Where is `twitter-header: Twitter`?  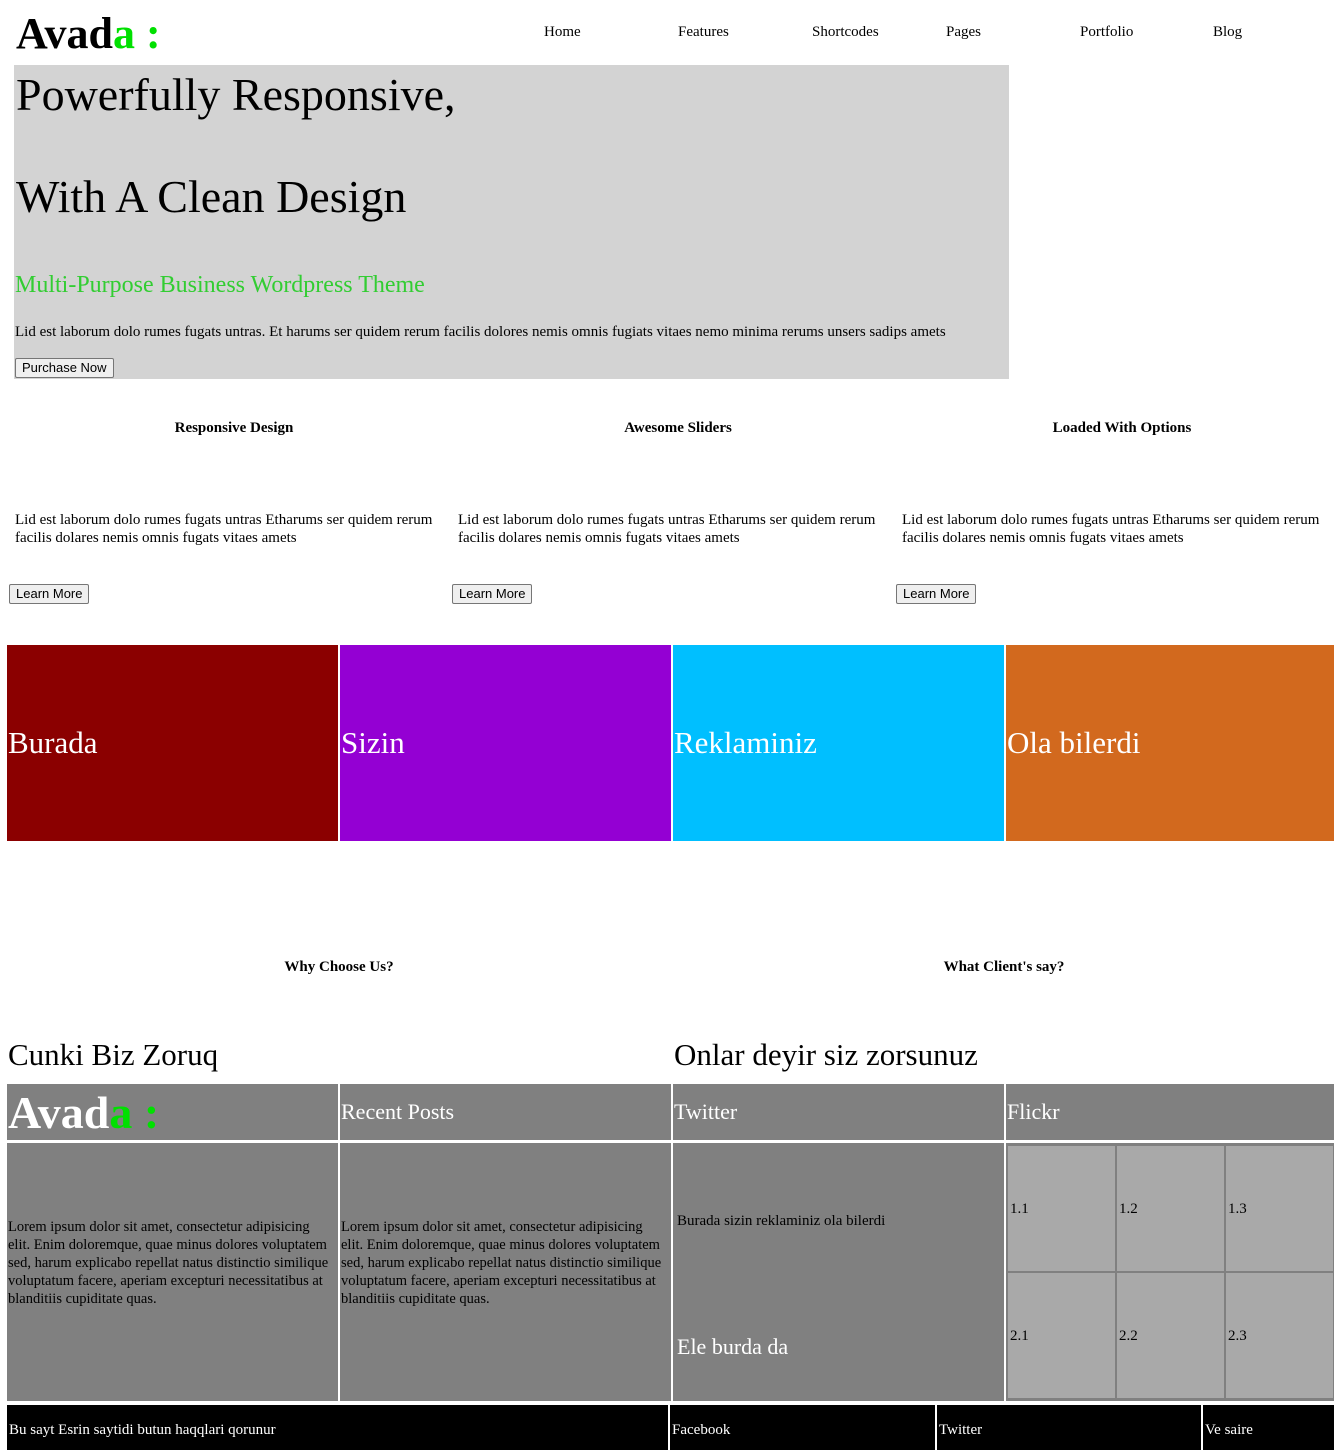 twitter-header: Twitter is located at coordinates (838, 1112).